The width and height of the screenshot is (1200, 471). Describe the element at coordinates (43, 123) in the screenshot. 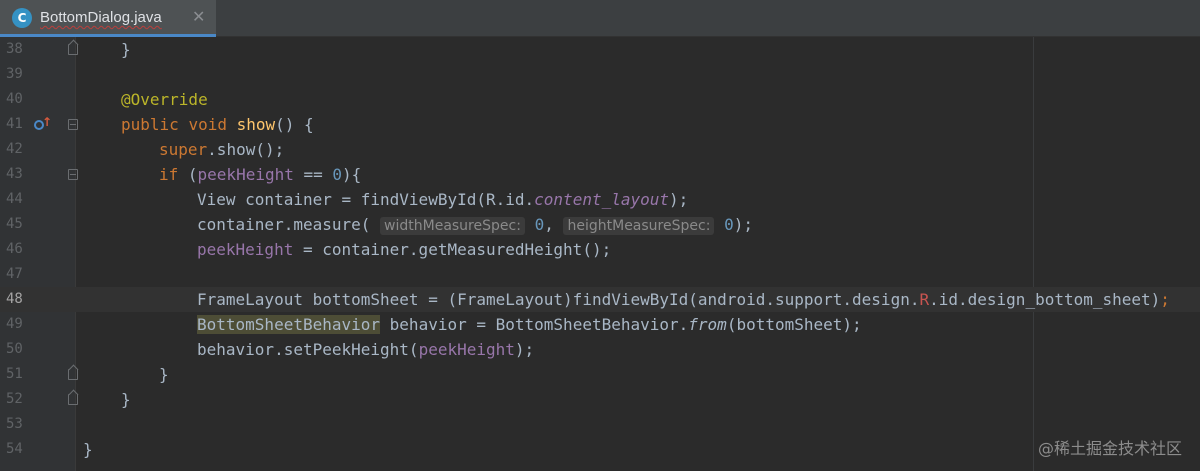

I see `overrides-method-icon: ↑` at that location.